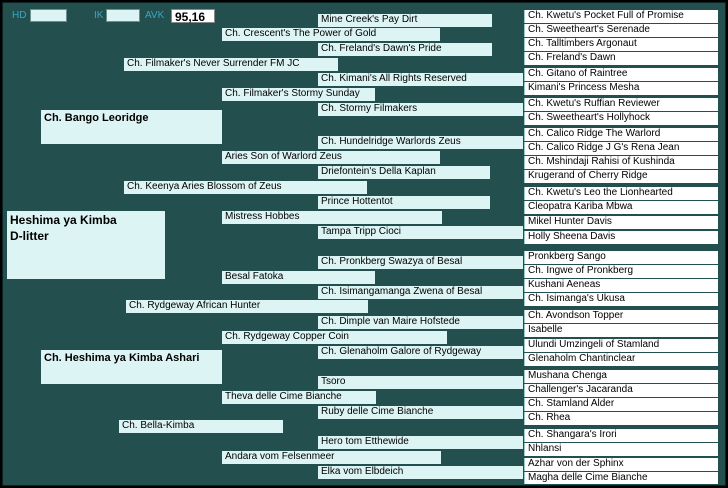 Image resolution: width=728 pixels, height=488 pixels. What do you see at coordinates (404, 202) in the screenshot?
I see `gen4-box: Prince Hottentot` at bounding box center [404, 202].